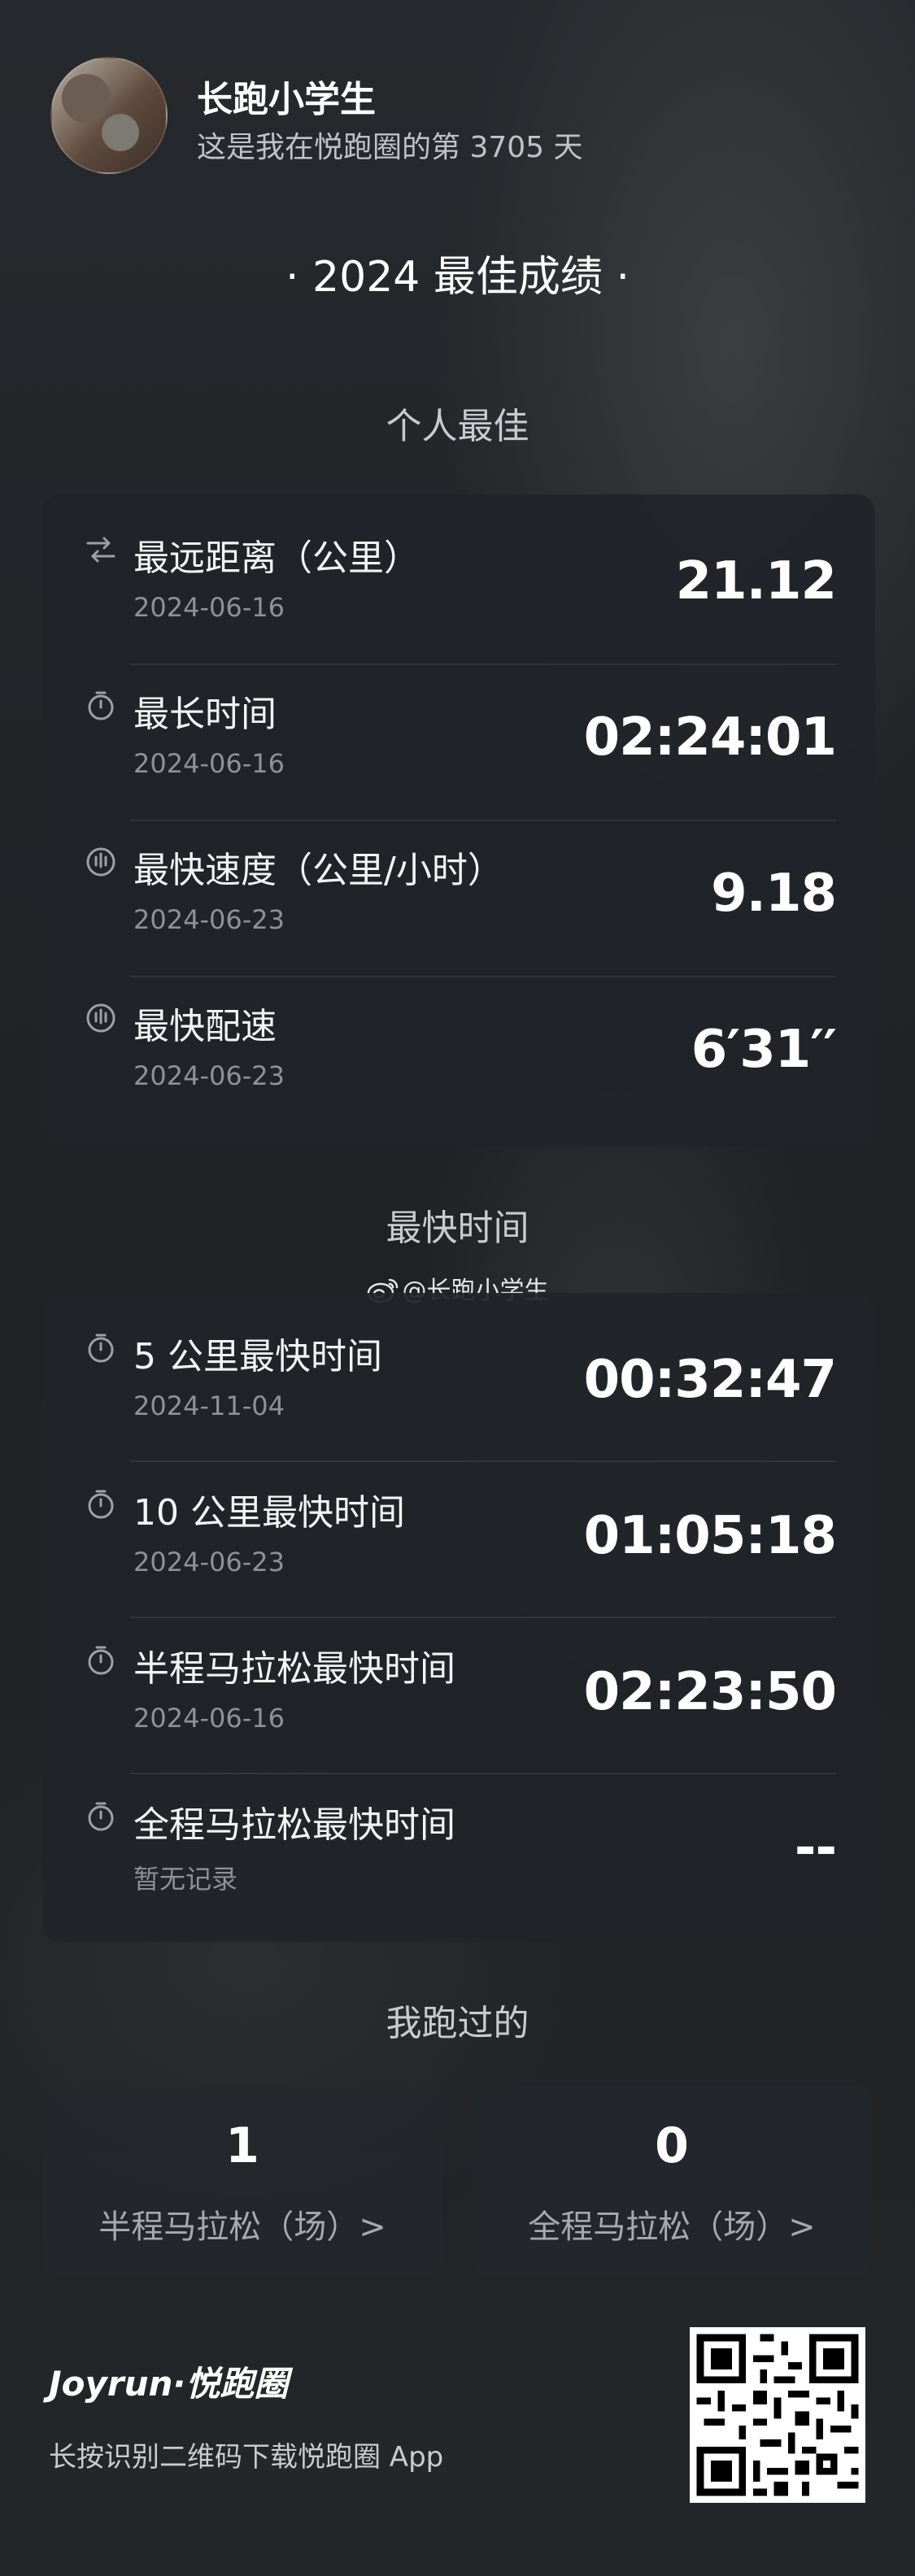 This screenshot has width=915, height=2576. Describe the element at coordinates (672, 2145) in the screenshot. I see `full-marathon-count: 0` at that location.